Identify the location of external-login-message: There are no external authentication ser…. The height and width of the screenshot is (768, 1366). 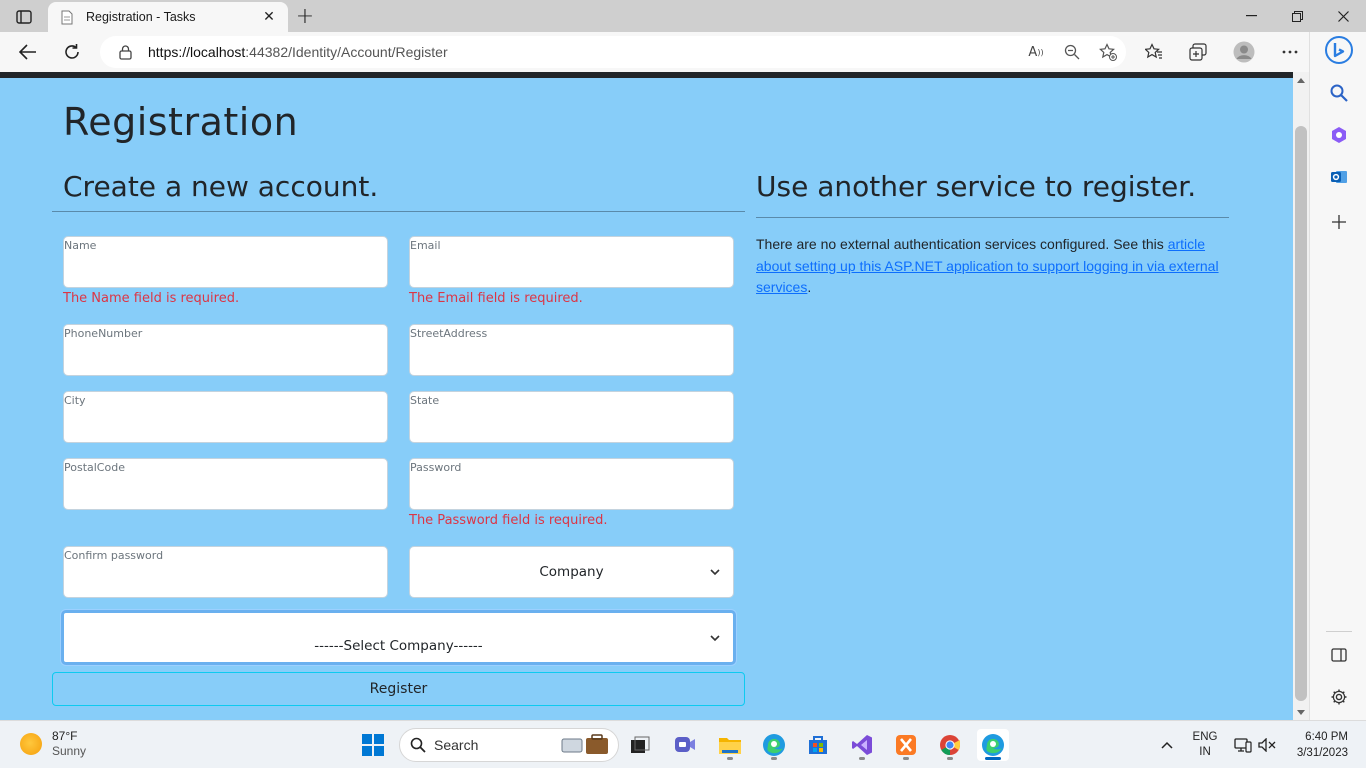
(962, 244).